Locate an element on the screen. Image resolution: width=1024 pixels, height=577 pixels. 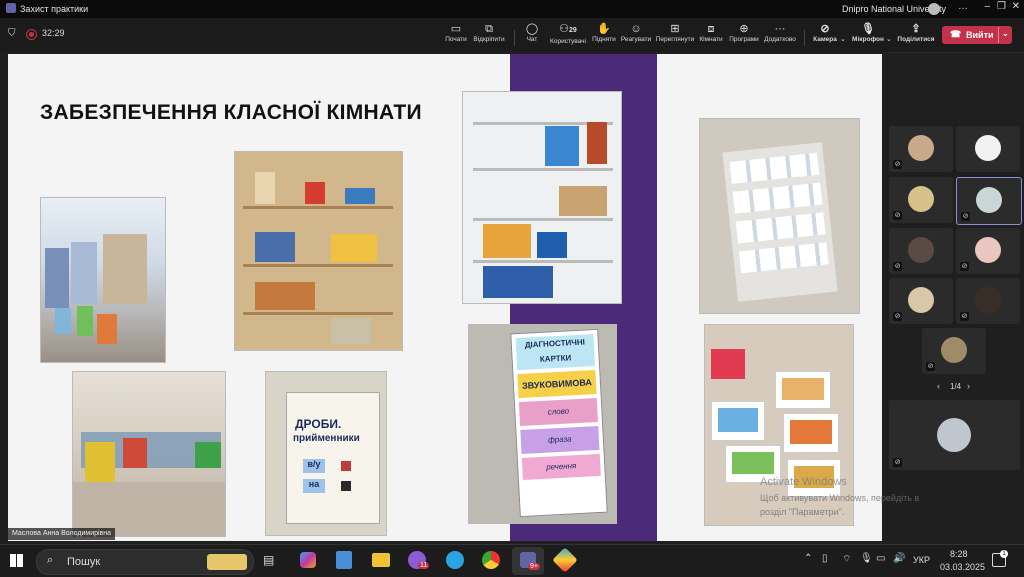
card-line-6: речення is located at coordinates (561, 466).